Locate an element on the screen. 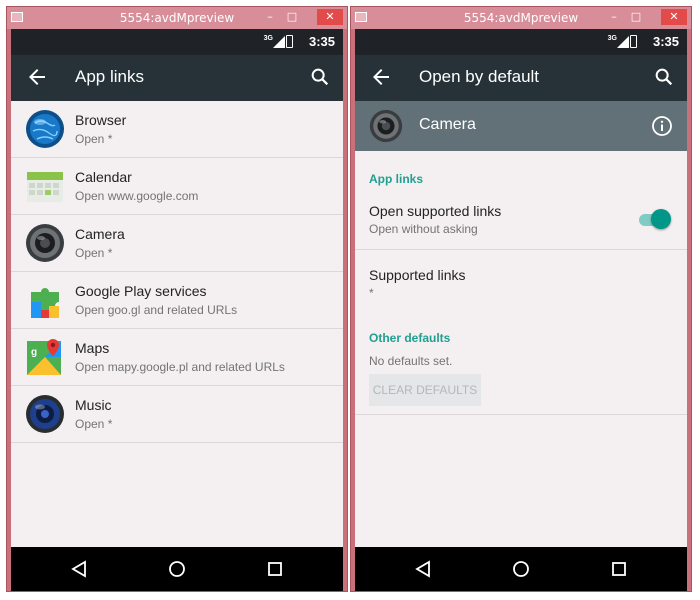 The height and width of the screenshot is (600, 700). svg-text: g is located at coordinates (34, 352).